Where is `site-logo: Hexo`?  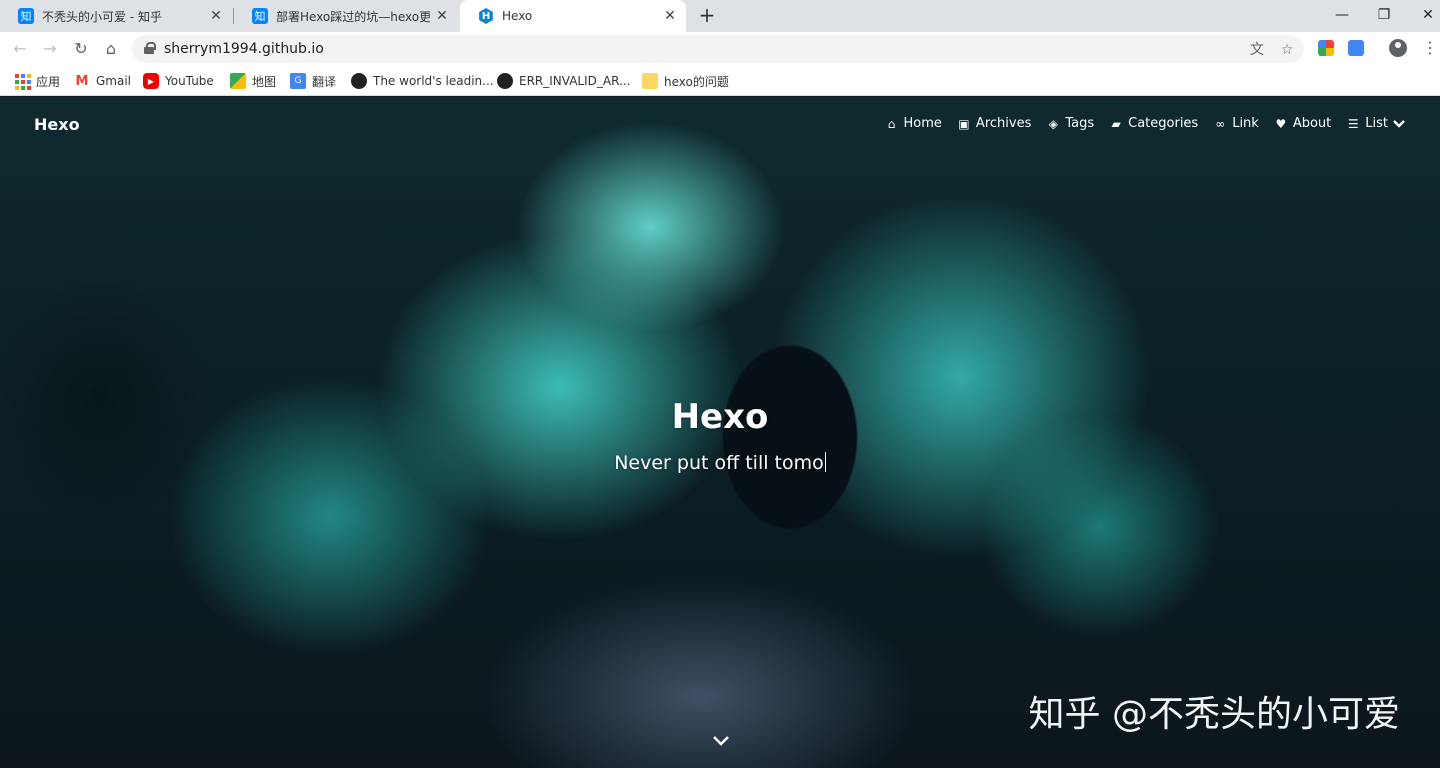 site-logo: Hexo is located at coordinates (57, 124).